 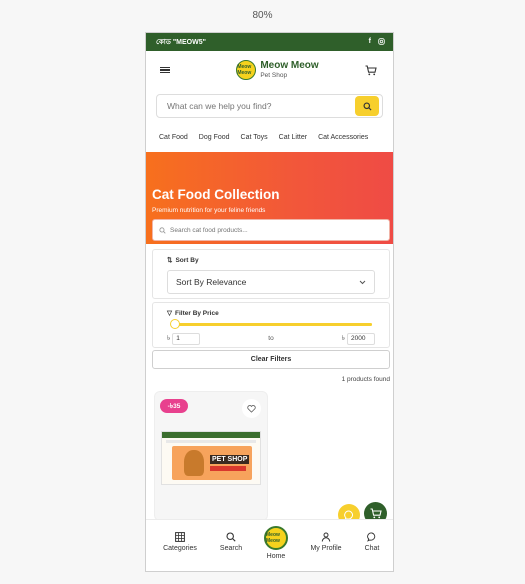 I want to click on brand-logo: Meow Meow Meow Meow Pet Shop, so click(x=277, y=70).